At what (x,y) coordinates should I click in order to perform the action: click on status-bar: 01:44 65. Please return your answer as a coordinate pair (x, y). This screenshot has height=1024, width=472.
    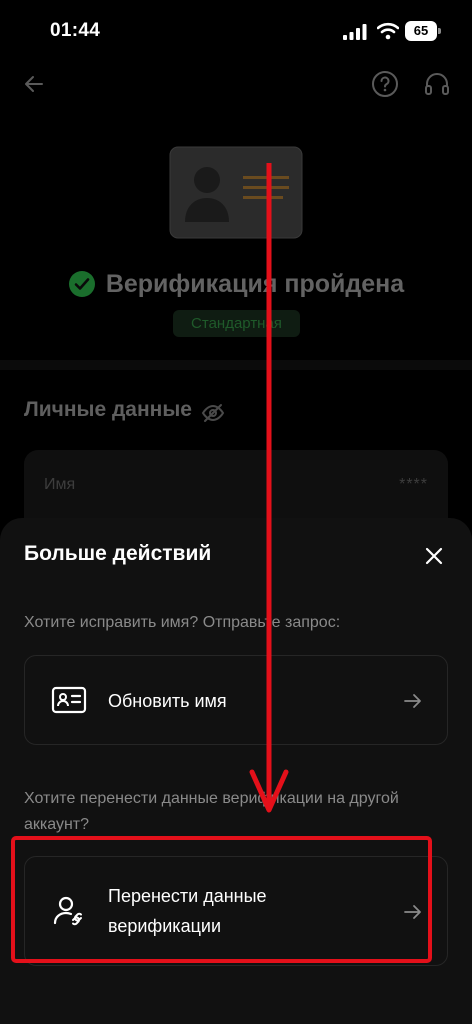
    Looking at the image, I should click on (236, 31).